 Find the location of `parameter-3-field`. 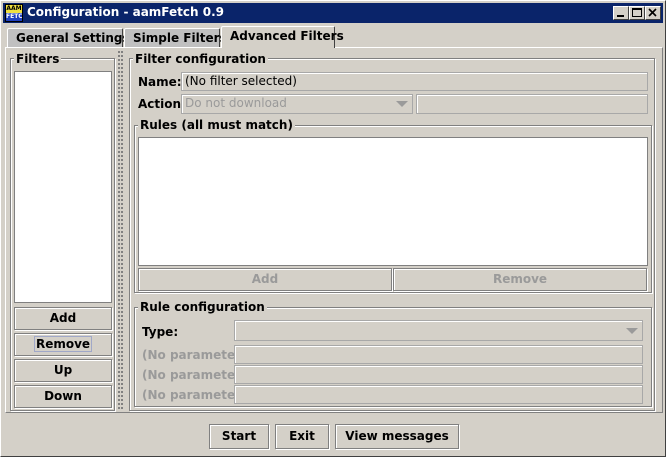

parameter-3-field is located at coordinates (438, 394).